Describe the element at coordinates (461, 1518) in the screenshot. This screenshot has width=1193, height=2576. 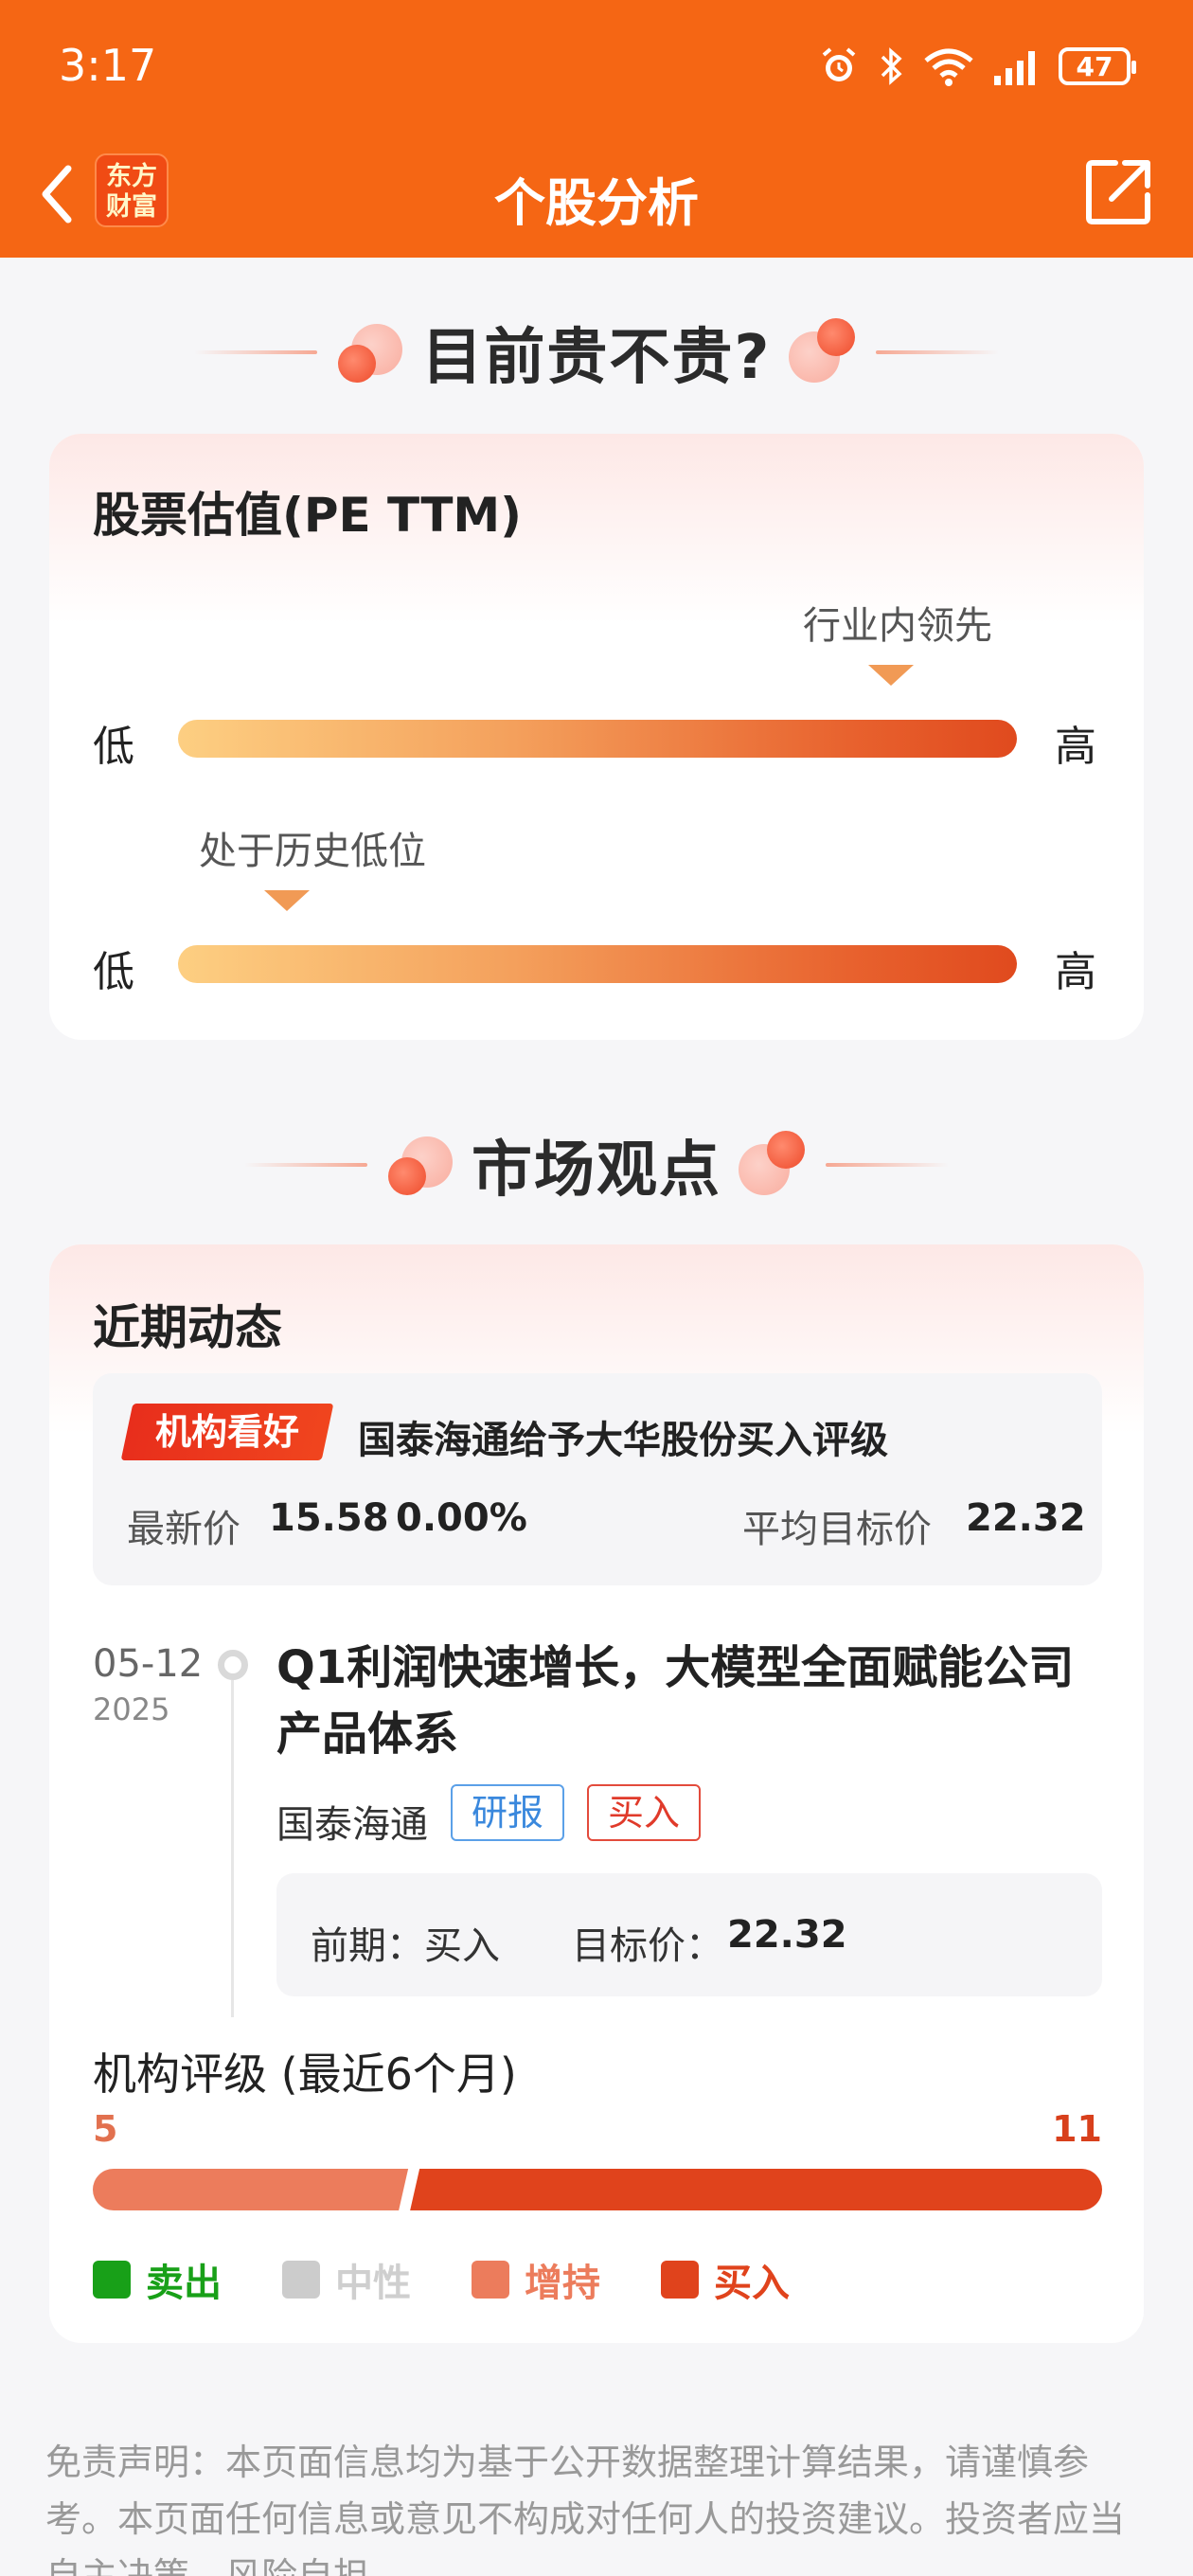
I see `price-change: 0.00%` at that location.